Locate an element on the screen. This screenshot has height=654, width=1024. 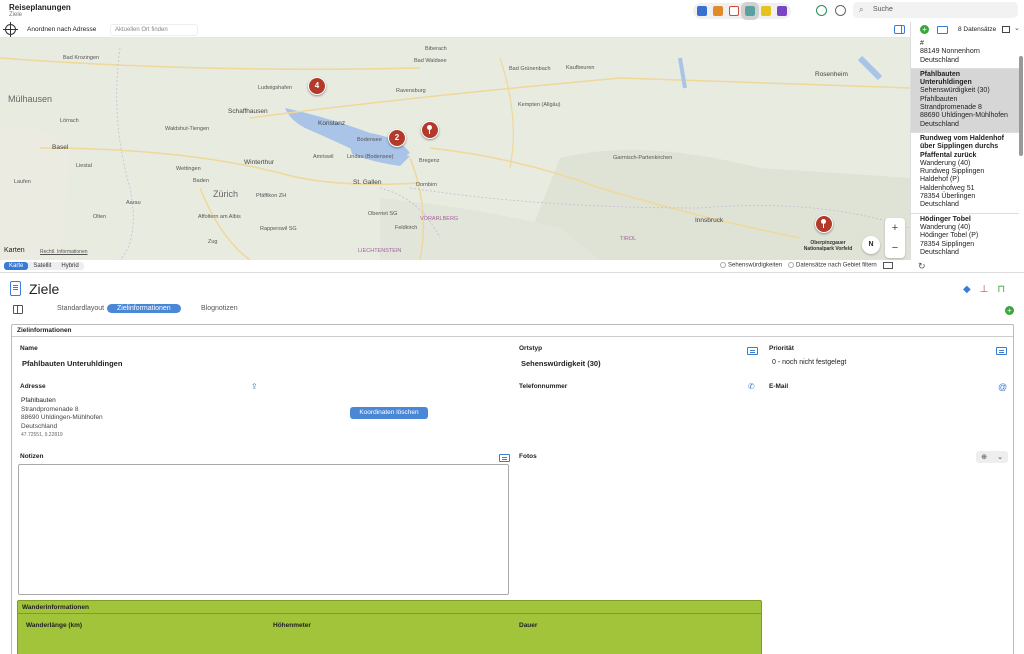
maptype-karte: Karte is located at coordinates (16, 266).